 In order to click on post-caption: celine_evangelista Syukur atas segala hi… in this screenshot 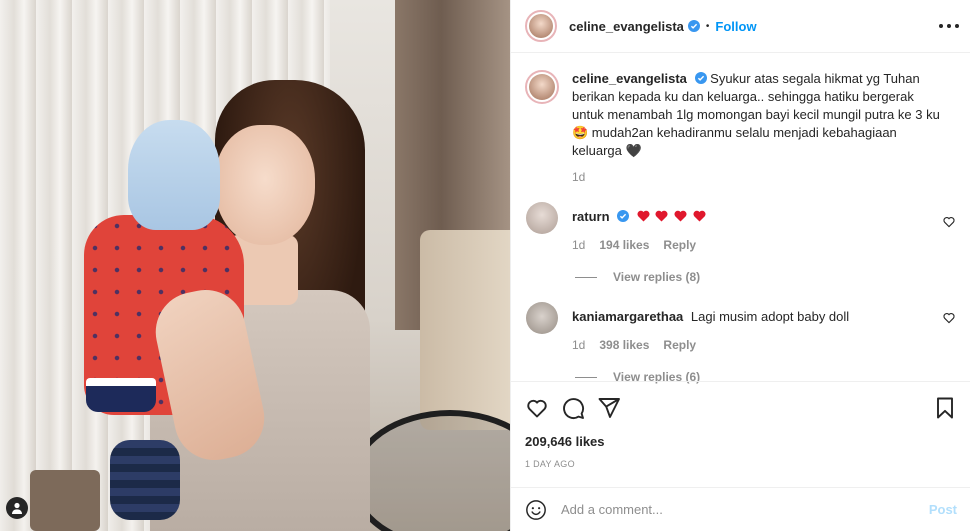, I will do `click(740, 128)`.